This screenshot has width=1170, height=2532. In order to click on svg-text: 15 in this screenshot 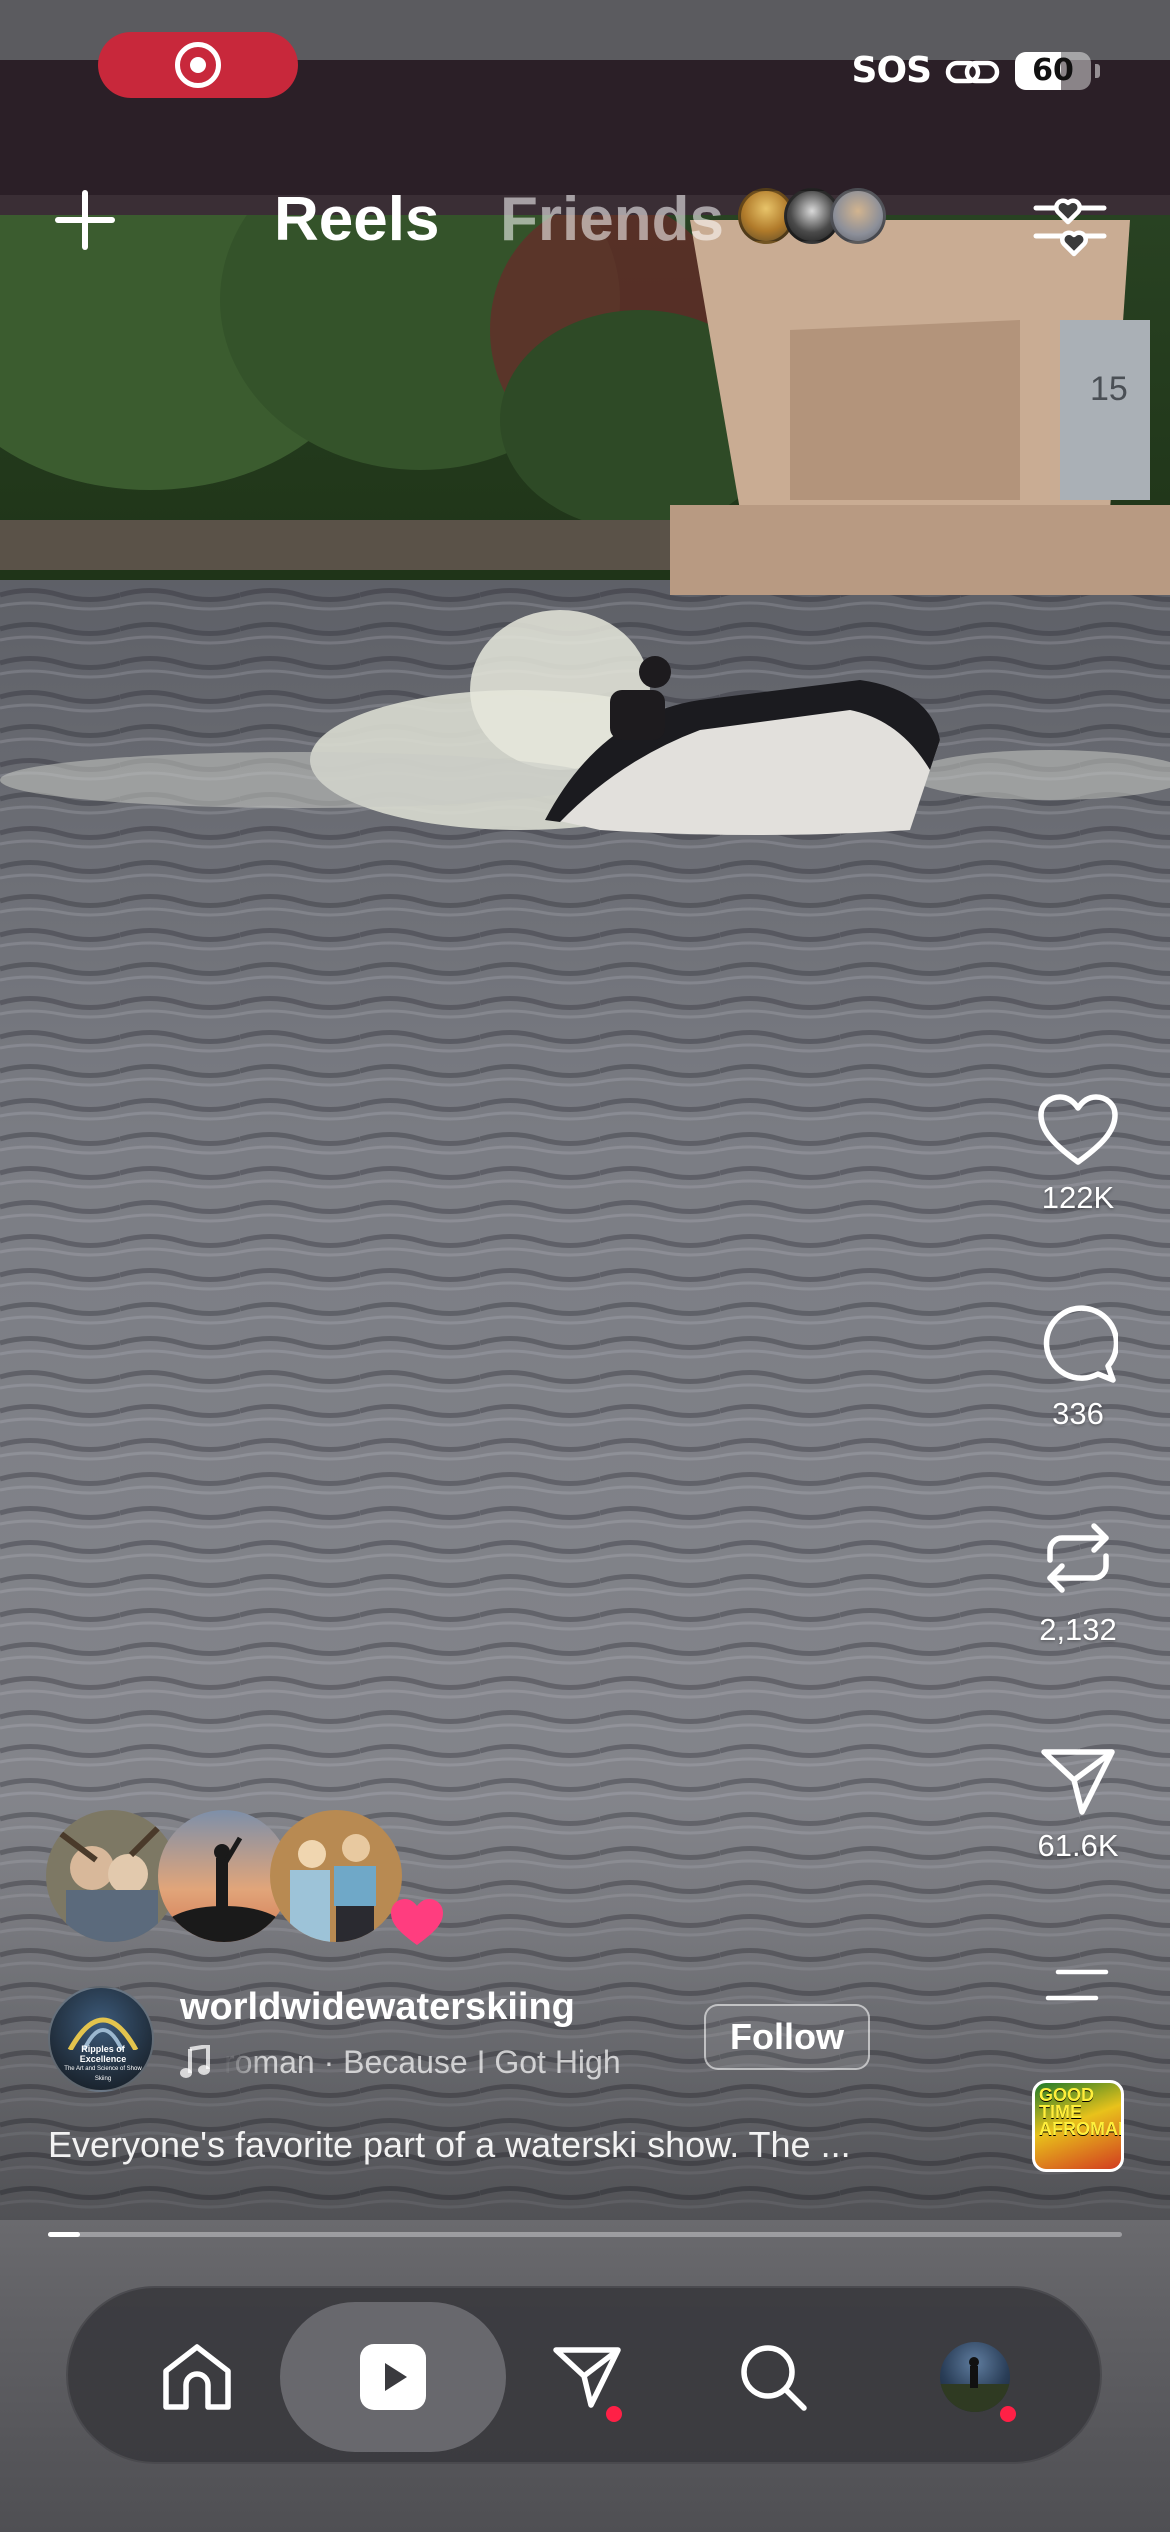, I will do `click(1109, 389)`.